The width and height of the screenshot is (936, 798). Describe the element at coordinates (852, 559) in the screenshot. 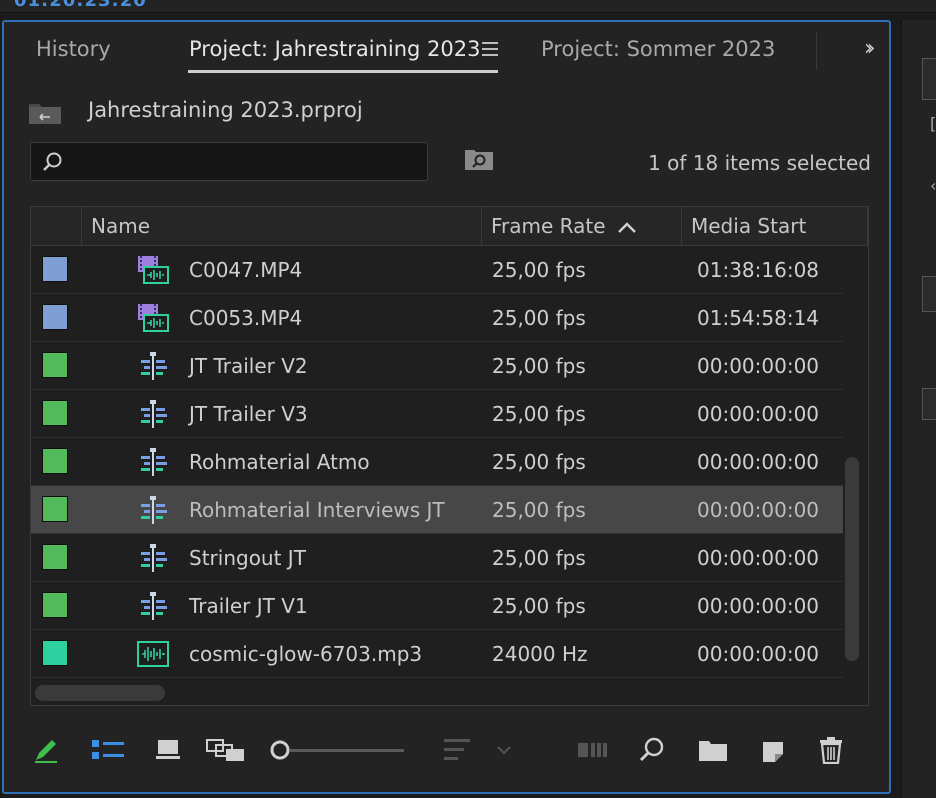

I see `vertical-scrollbar` at that location.